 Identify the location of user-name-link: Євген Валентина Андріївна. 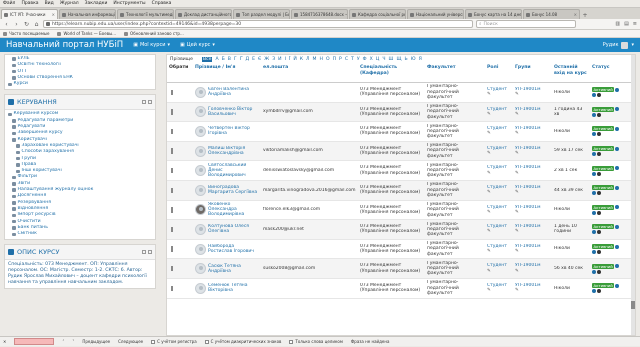
(233, 92).